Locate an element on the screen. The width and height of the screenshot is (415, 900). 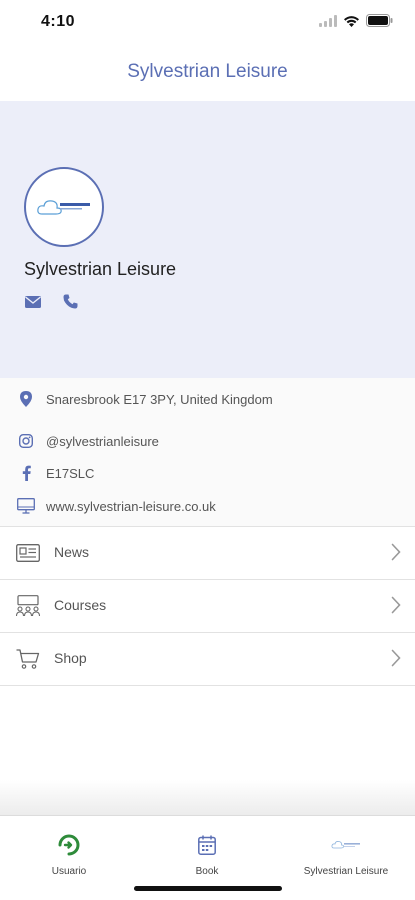
phone-icon is located at coordinates (70, 301).